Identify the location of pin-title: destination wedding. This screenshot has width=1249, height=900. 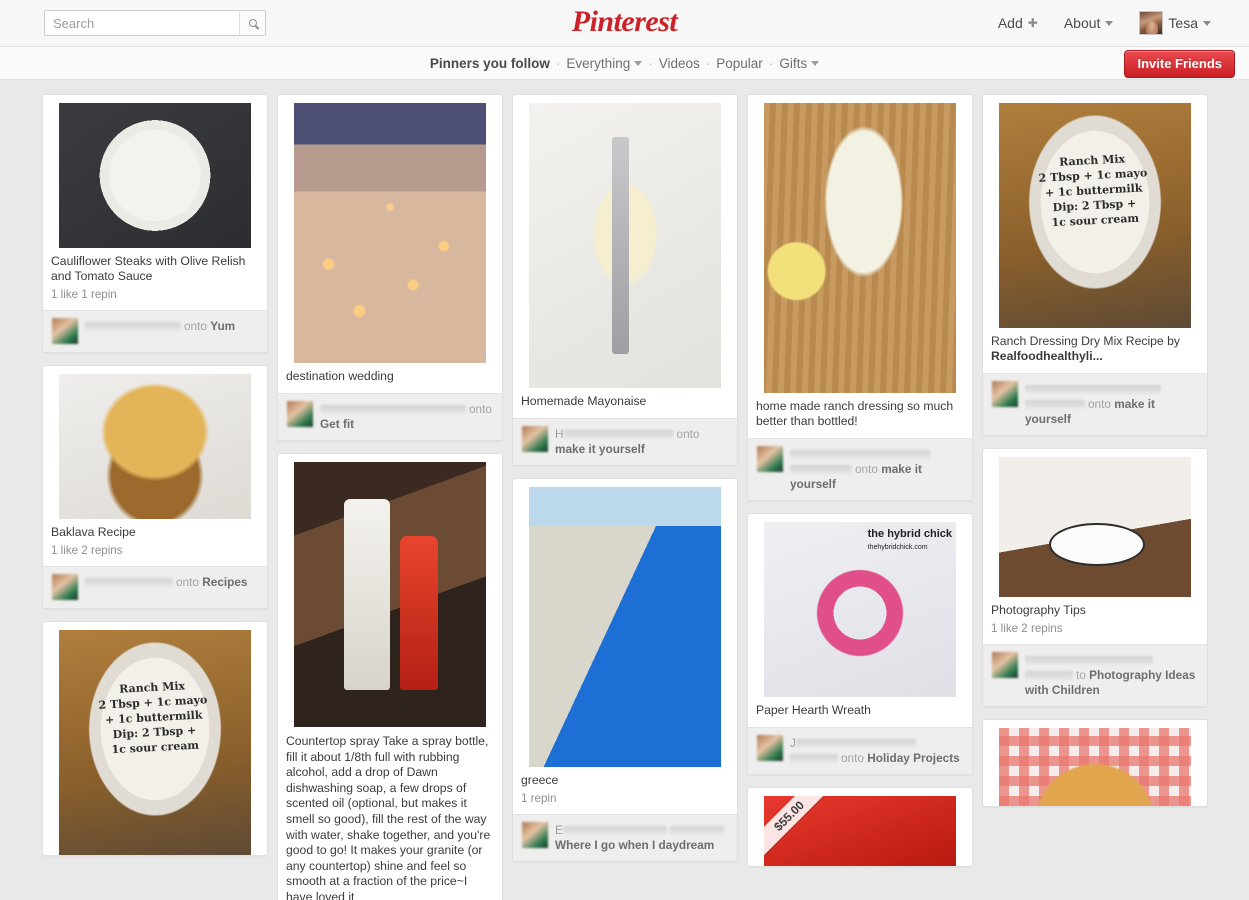
(340, 376).